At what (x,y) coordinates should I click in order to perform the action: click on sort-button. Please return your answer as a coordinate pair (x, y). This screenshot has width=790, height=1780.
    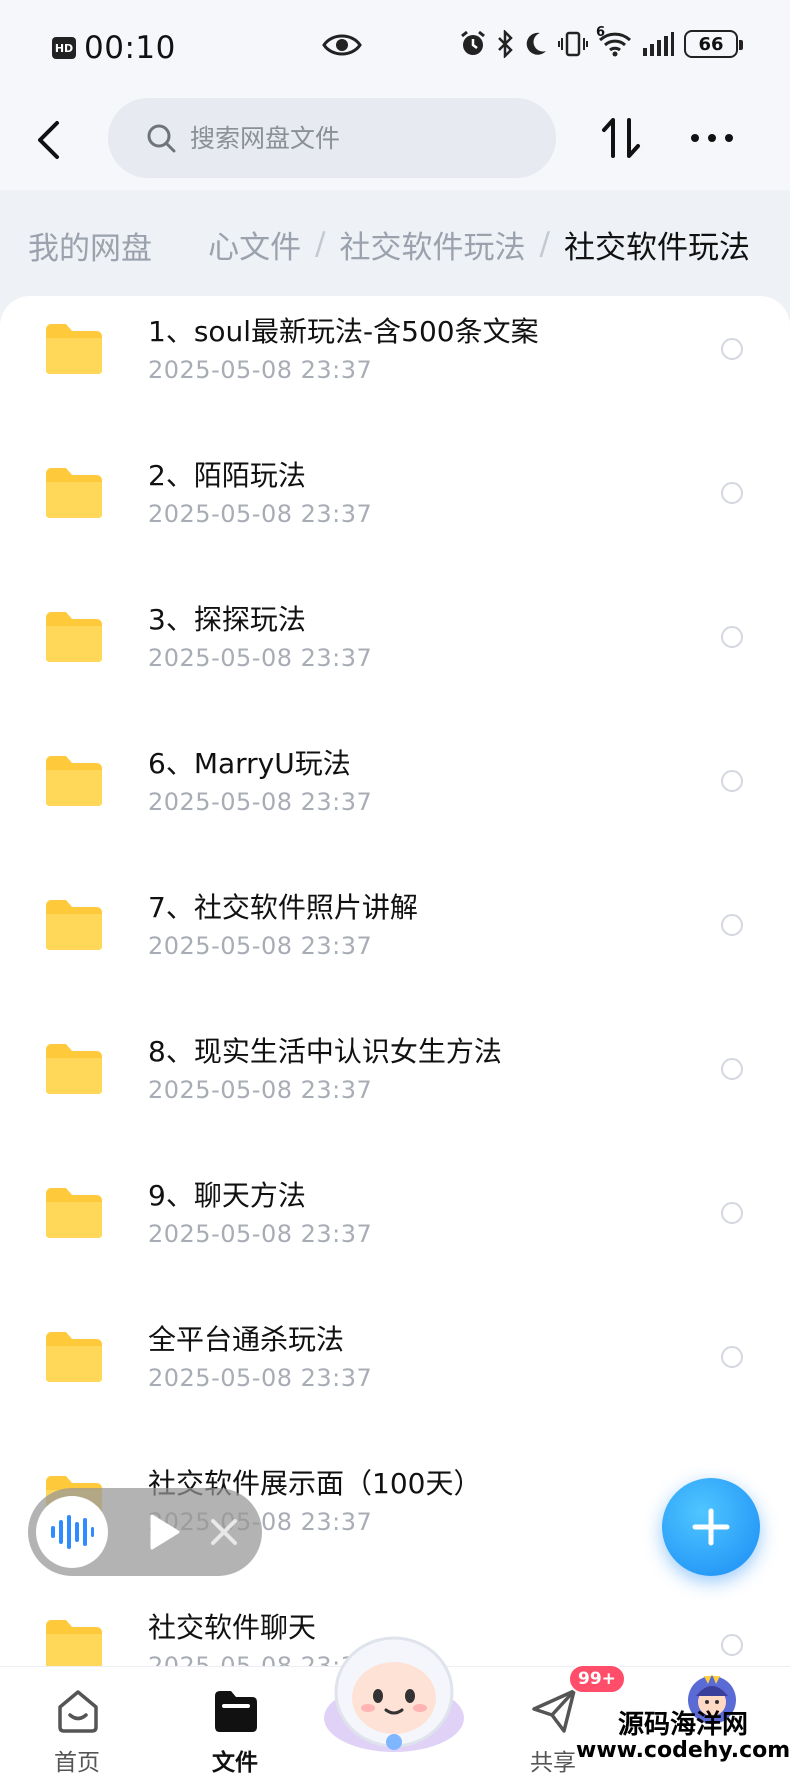
    Looking at the image, I should click on (621, 138).